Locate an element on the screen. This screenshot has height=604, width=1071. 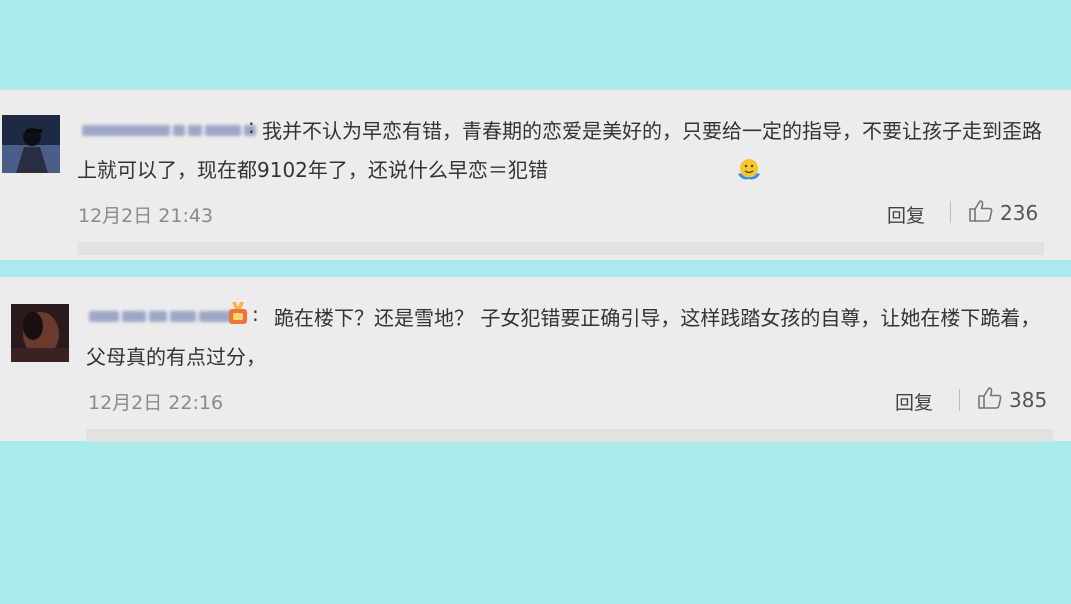
comment-timestamp: 12月2日 21:43 is located at coordinates (146, 216).